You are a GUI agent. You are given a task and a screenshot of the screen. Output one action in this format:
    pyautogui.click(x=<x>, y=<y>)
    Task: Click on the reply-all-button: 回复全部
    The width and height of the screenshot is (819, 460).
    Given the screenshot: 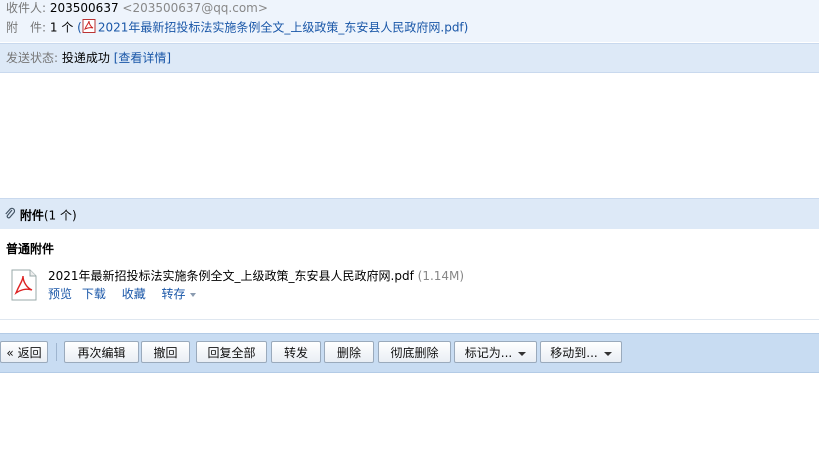 What is the action you would take?
    pyautogui.click(x=231, y=352)
    